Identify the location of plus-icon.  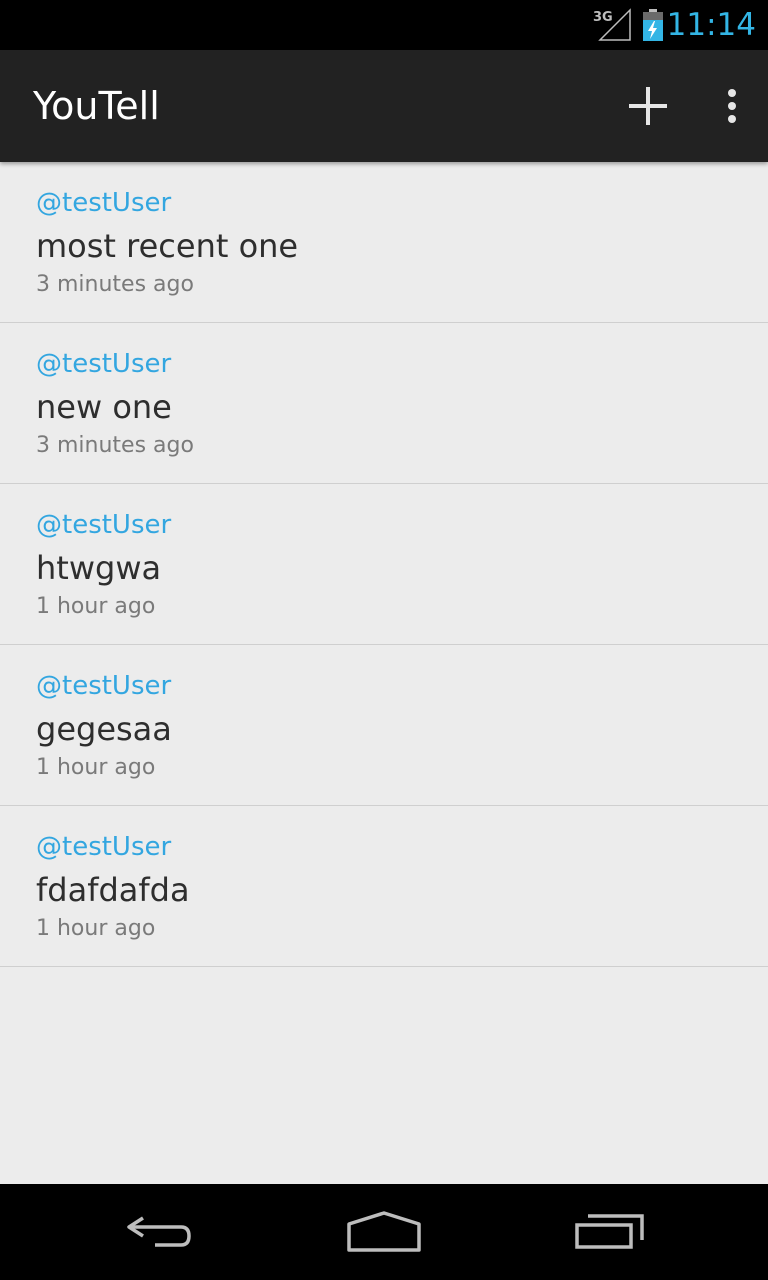
(648, 106).